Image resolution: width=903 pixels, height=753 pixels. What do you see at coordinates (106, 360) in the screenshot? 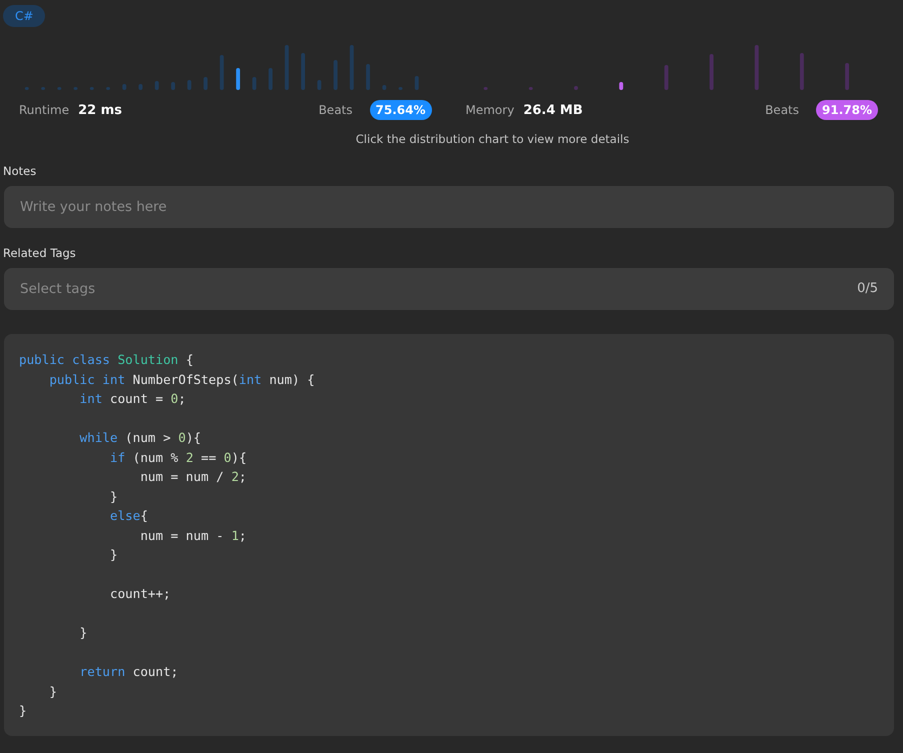
I see `code-line: public class Solution {` at bounding box center [106, 360].